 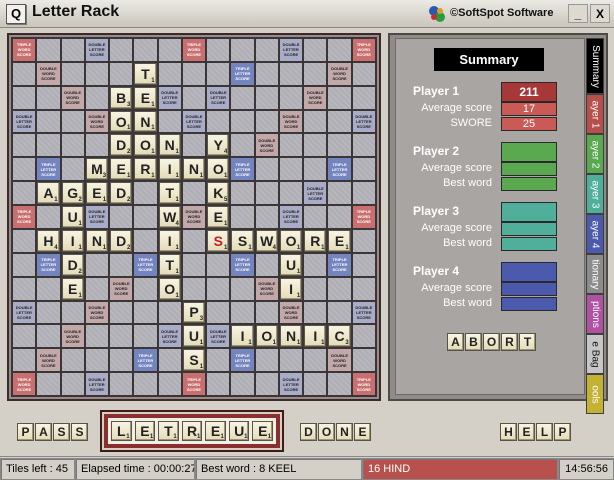 I want to click on board-cell: DOUBLE WORD SCOREI1, so click(x=315, y=336).